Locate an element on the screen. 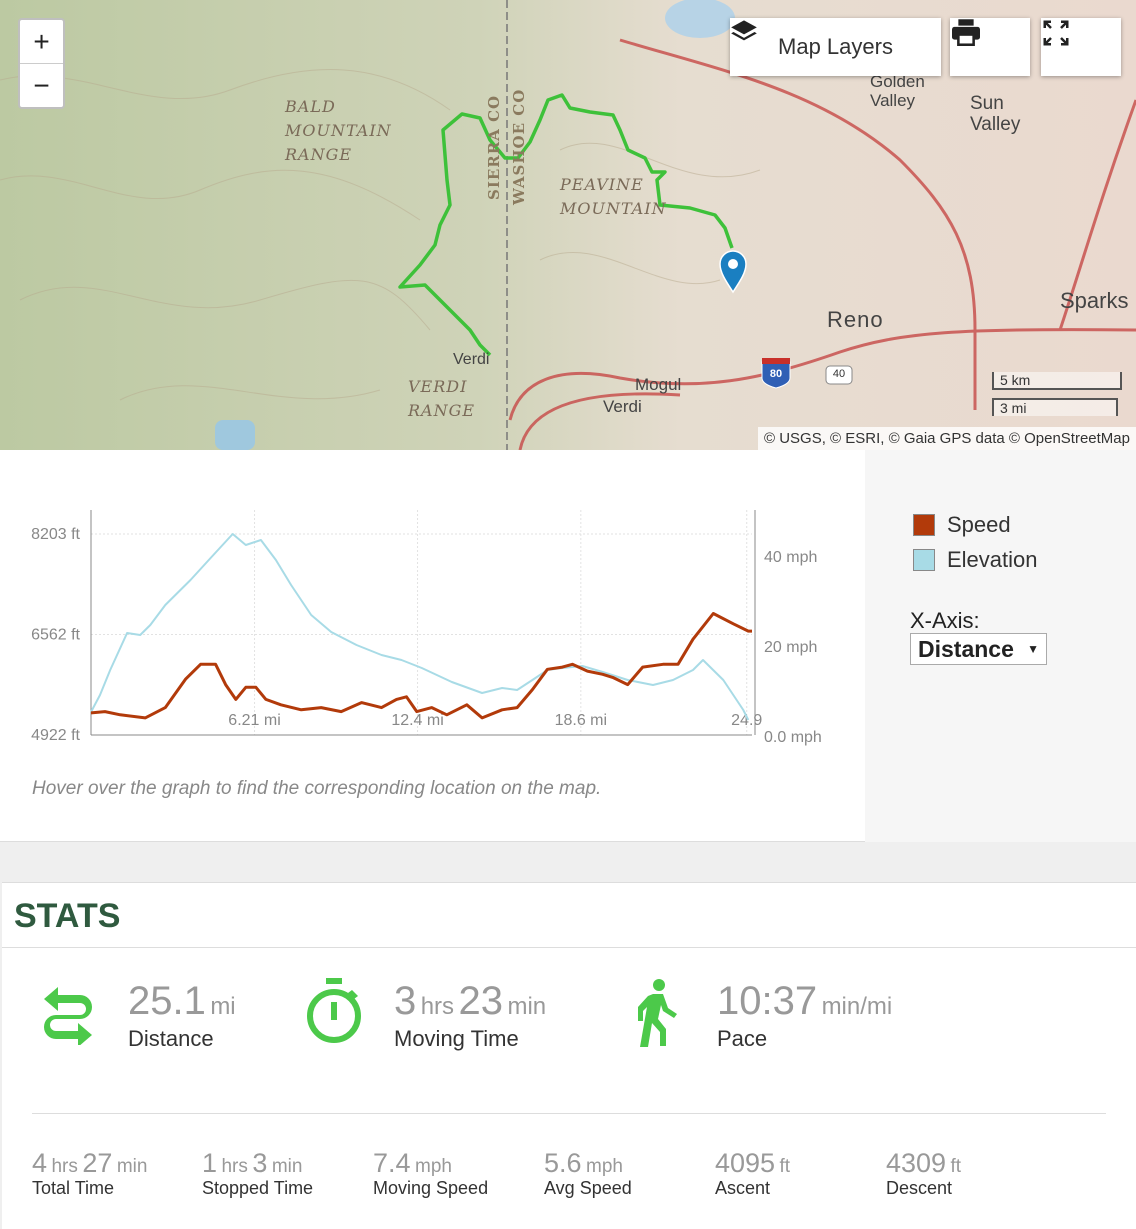 The height and width of the screenshot is (1229, 1136). stat-stopped-time: 1 hrs 3 min Stopped Time is located at coordinates (257, 1173).